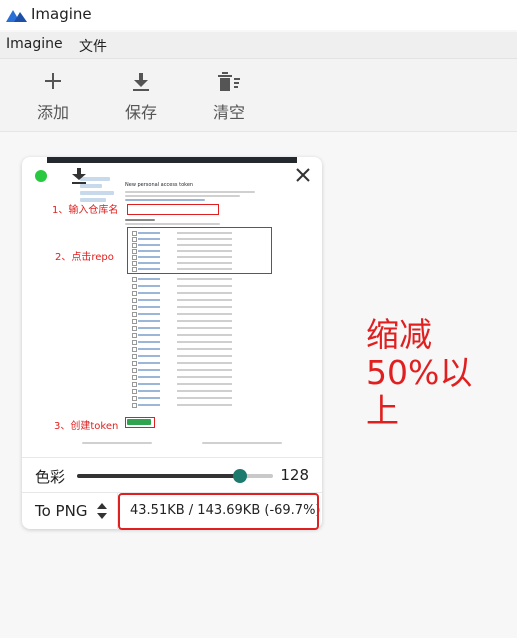 The height and width of the screenshot is (638, 517). Describe the element at coordinates (53, 81) in the screenshot. I see `plus-icon` at that location.